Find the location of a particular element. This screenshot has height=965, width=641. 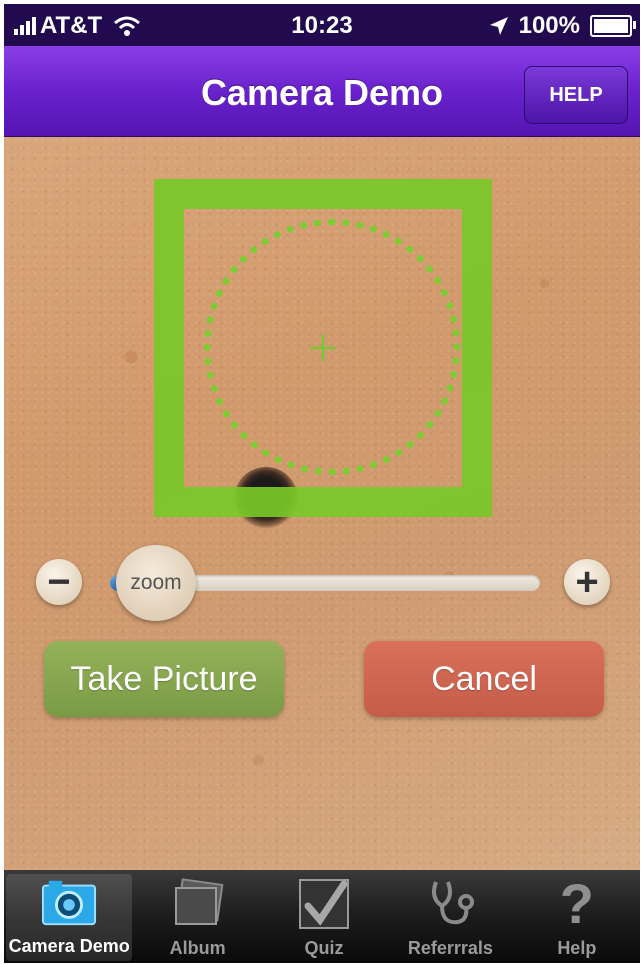

tab-camera-demo: Camera Demo is located at coordinates (69, 917).